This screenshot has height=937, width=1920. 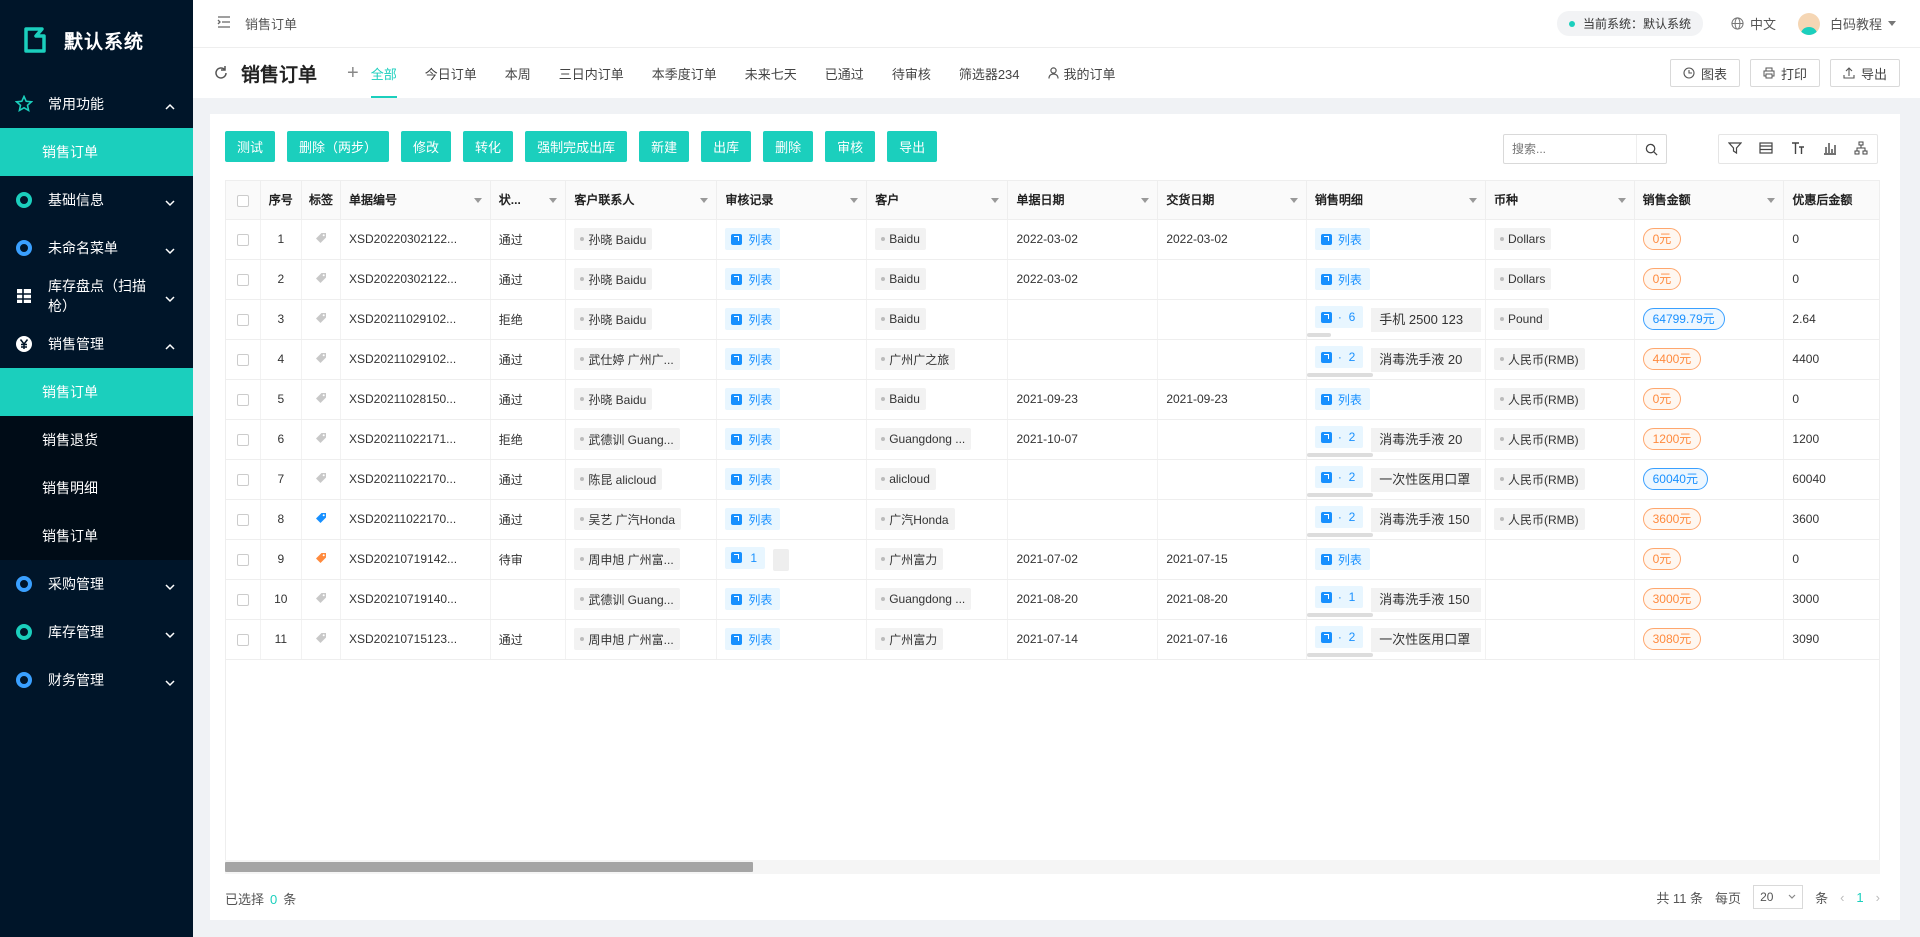 What do you see at coordinates (989, 73) in the screenshot?
I see `tab-item: 筛选器234` at bounding box center [989, 73].